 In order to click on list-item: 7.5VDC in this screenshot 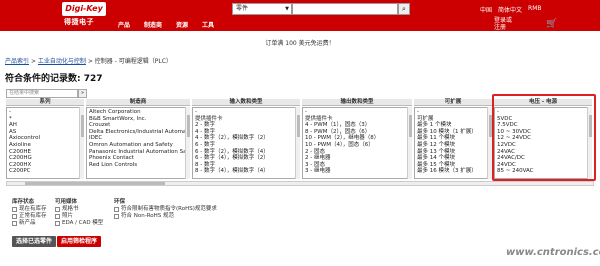, I will do `click(543, 125)`.